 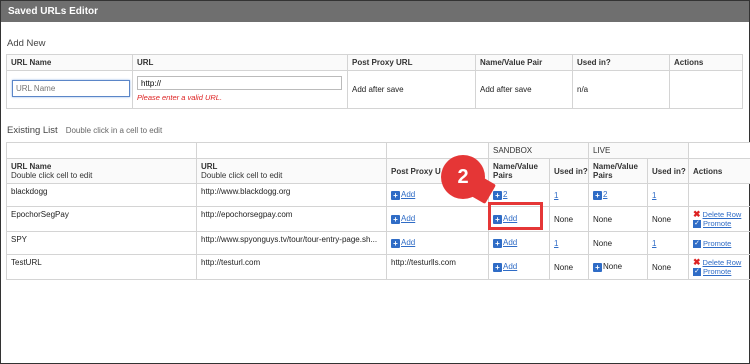 I want to click on col-url-sub: Double click cell to edit, so click(x=242, y=175).